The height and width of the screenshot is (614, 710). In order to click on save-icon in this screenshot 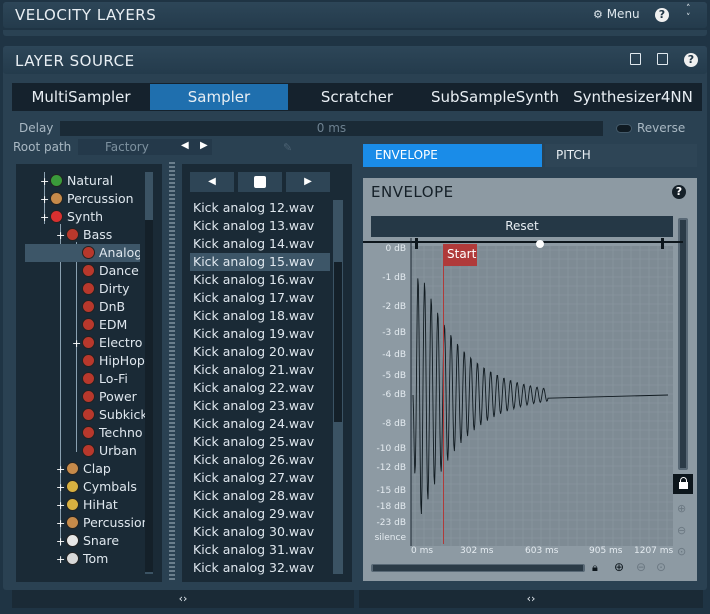, I will do `click(662, 59)`.